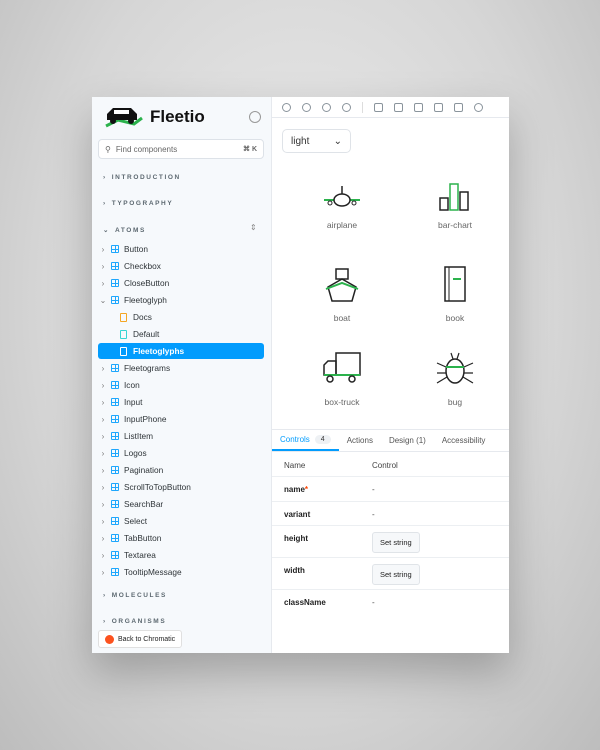 The width and height of the screenshot is (600, 750). Describe the element at coordinates (438, 107) in the screenshot. I see `outline-icon` at that location.